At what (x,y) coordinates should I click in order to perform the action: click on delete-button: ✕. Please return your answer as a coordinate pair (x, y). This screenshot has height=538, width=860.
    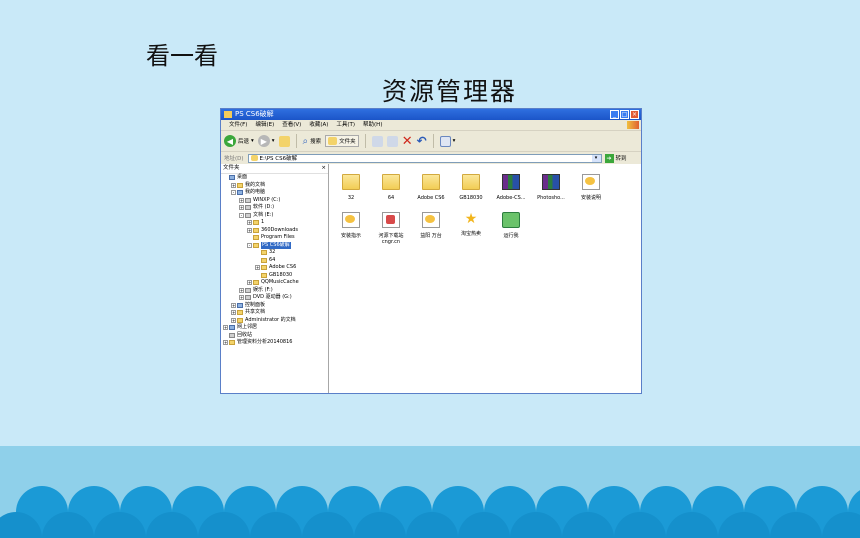
    Looking at the image, I should click on (407, 141).